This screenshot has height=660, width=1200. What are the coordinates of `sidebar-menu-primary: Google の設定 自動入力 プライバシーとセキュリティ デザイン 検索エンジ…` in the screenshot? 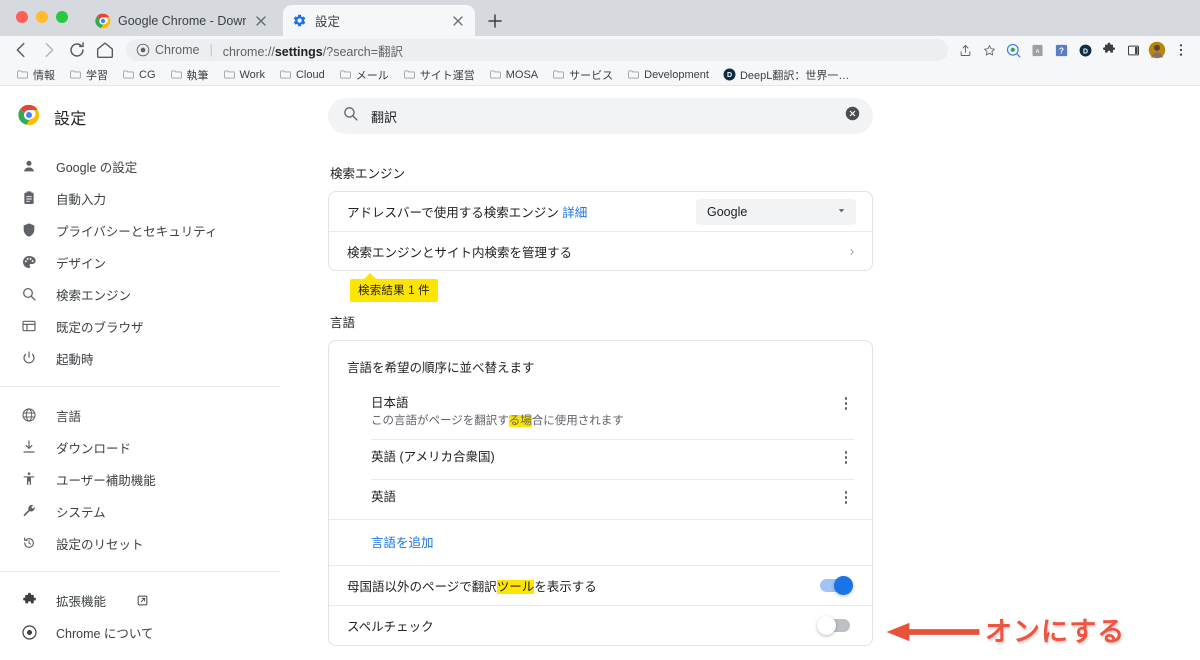 It's located at (150, 262).